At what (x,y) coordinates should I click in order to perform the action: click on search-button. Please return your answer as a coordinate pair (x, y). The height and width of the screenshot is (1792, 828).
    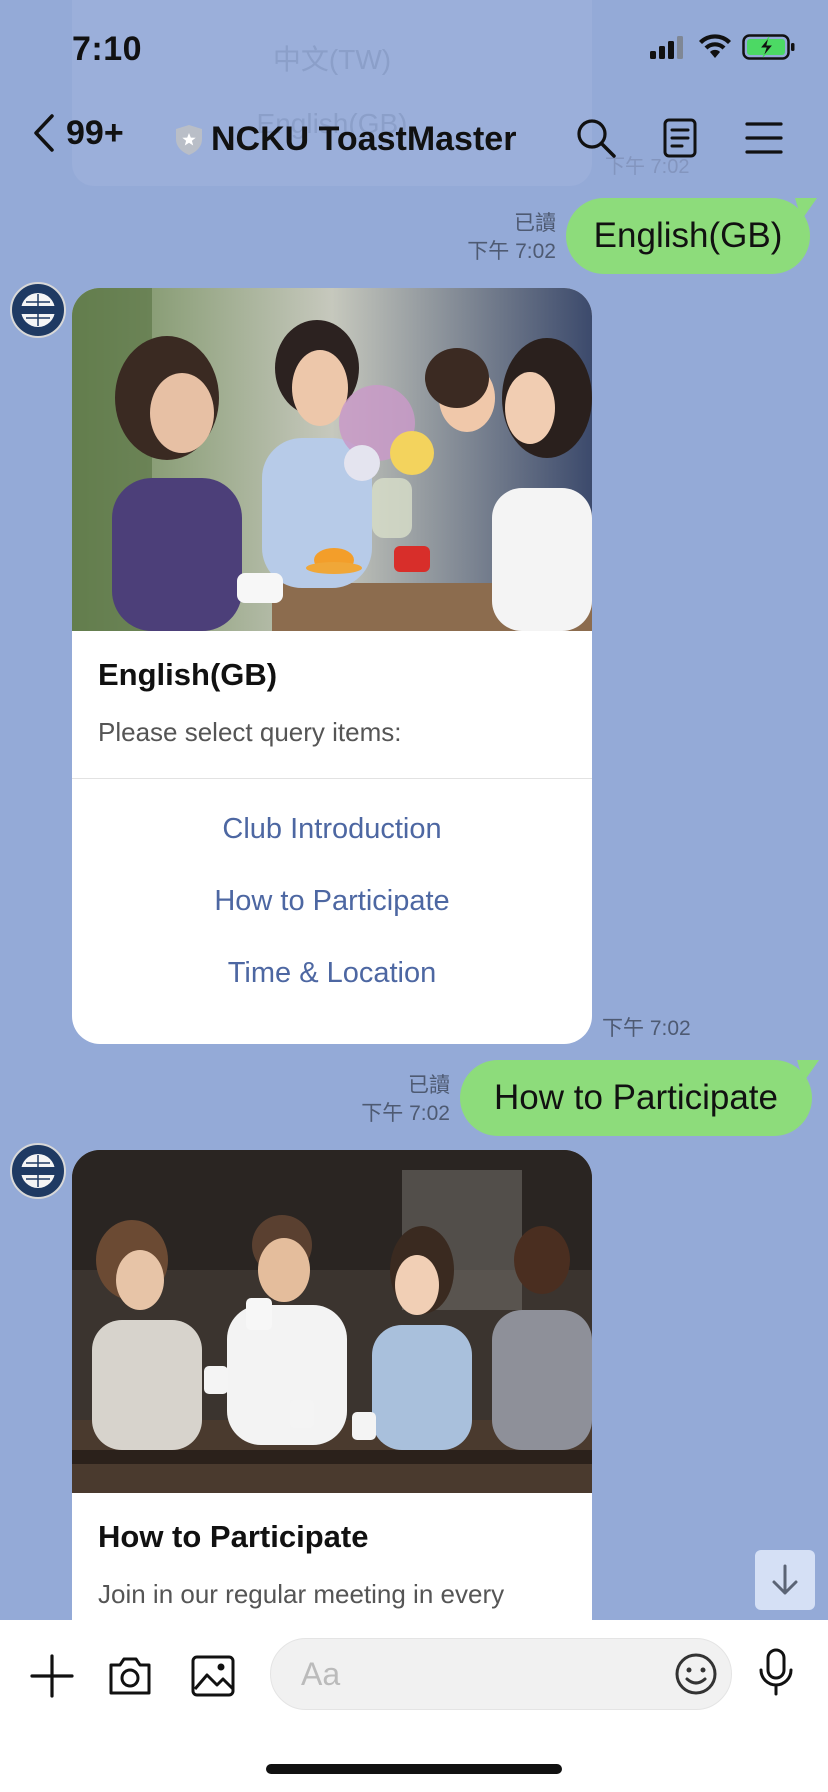
    Looking at the image, I should click on (596, 138).